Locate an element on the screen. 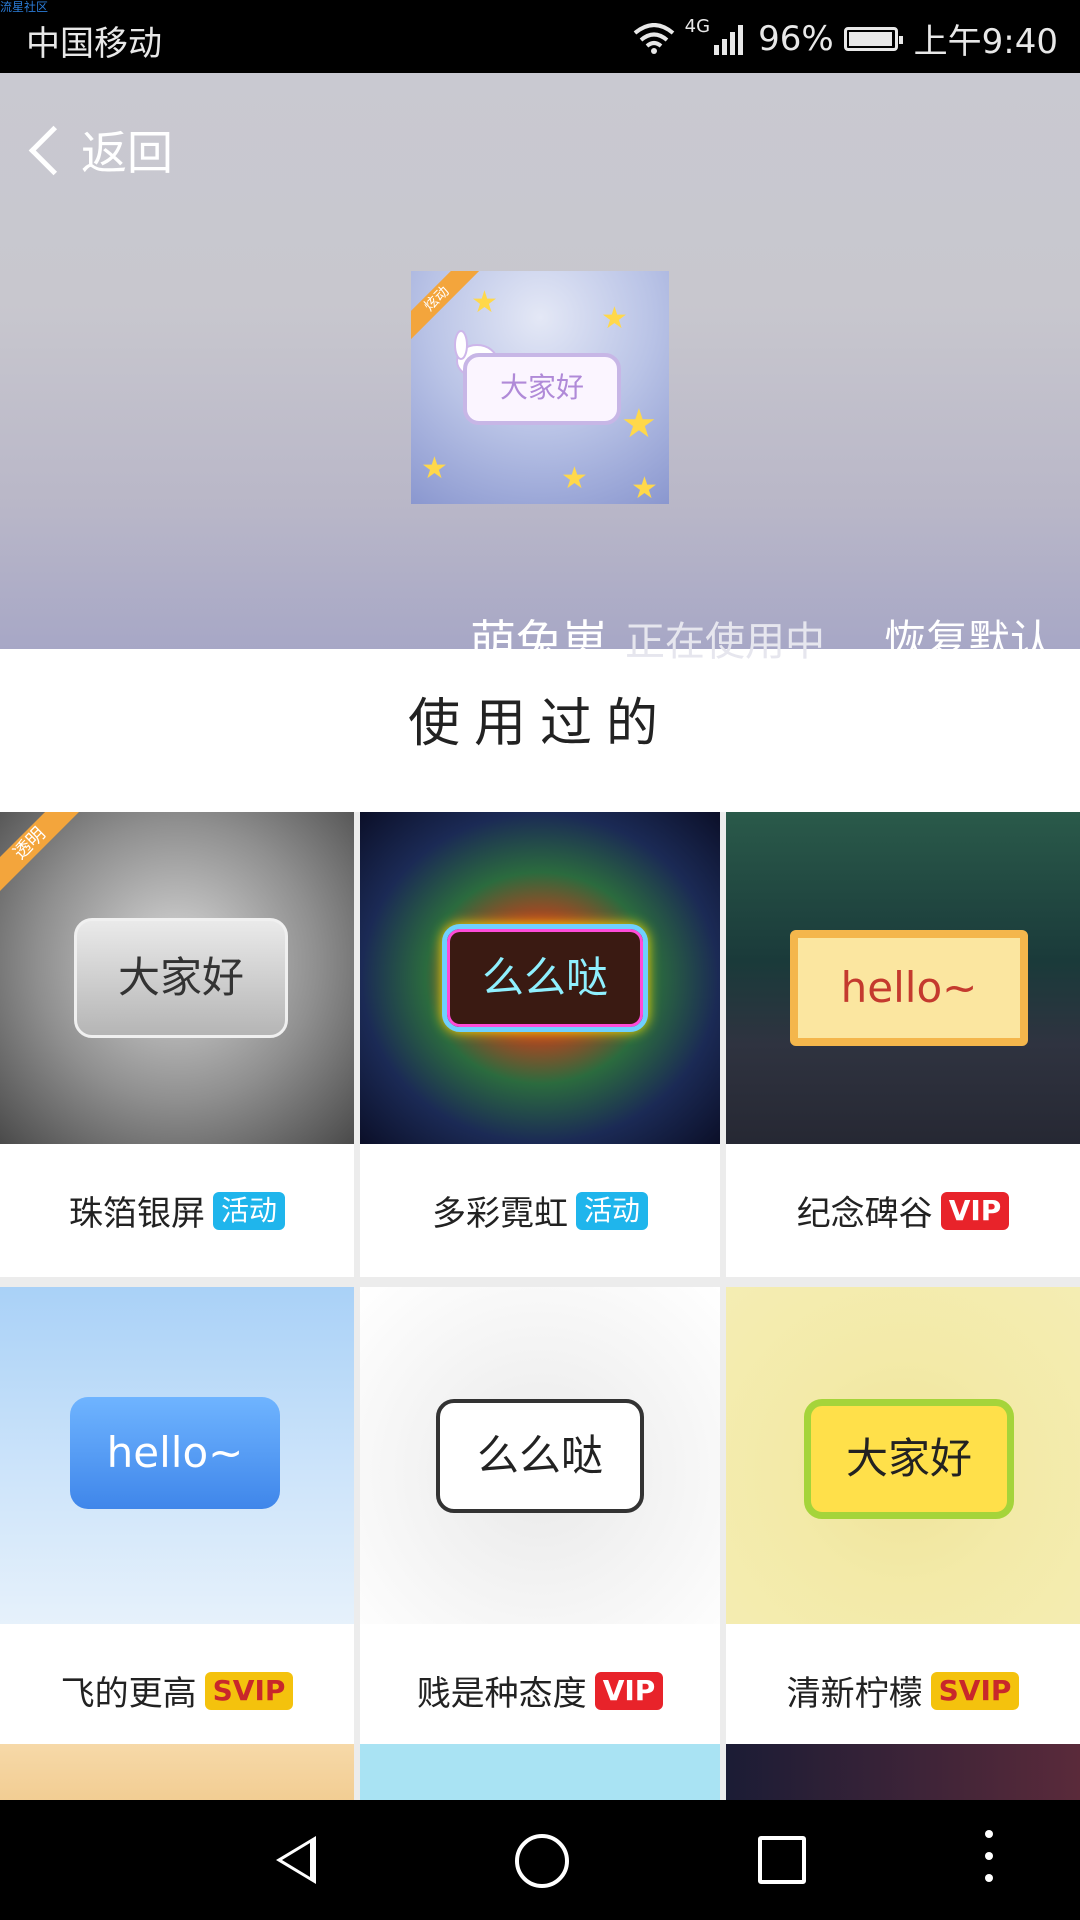 The image size is (1080, 1920). battery-percent: 96% is located at coordinates (796, 38).